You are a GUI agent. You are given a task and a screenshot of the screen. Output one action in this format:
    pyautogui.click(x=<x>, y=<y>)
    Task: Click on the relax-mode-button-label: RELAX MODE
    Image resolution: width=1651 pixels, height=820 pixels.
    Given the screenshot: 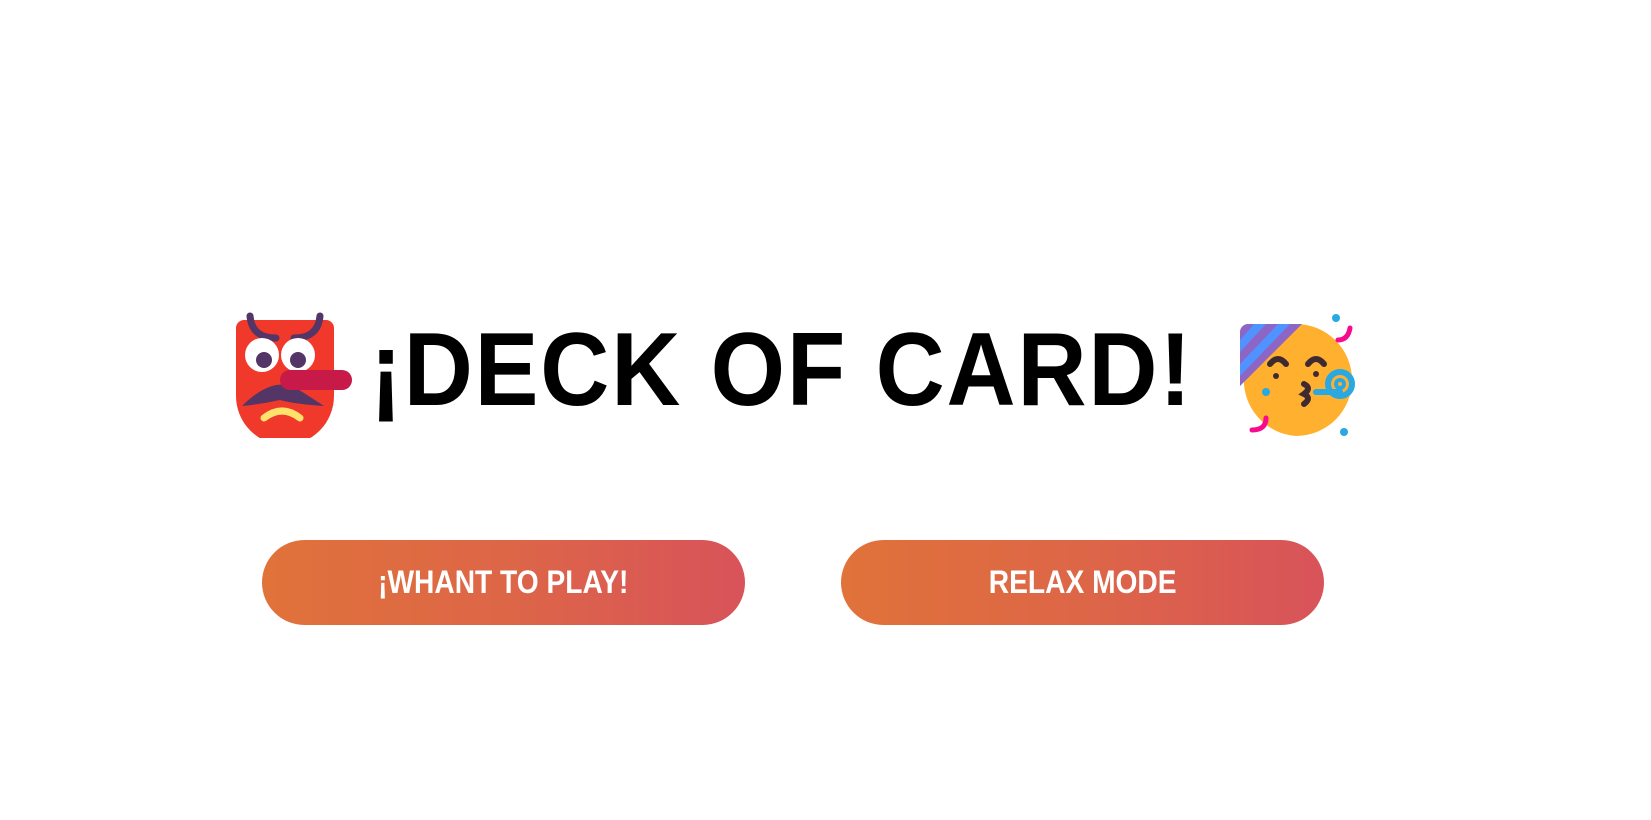 What is the action you would take?
    pyautogui.click(x=1082, y=582)
    